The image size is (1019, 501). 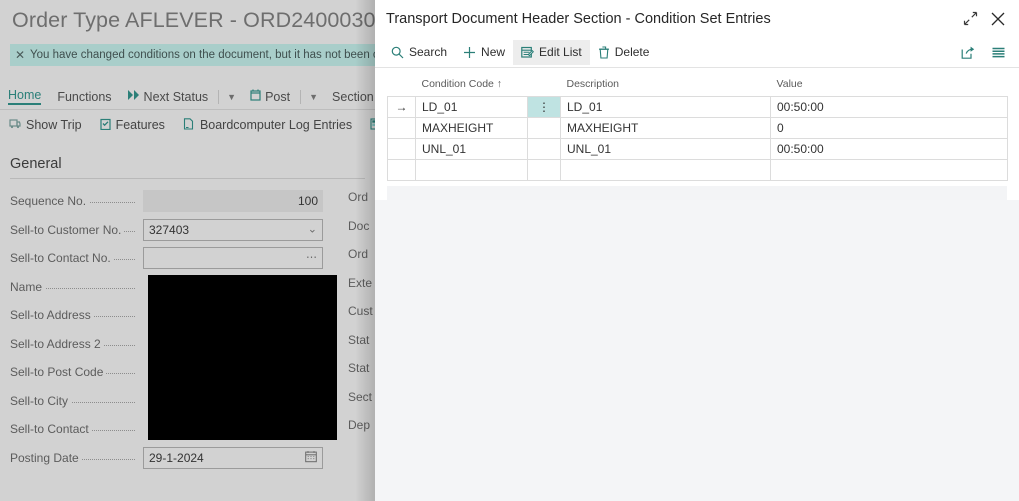 What do you see at coordinates (544, 107) in the screenshot?
I see `row-menu-icon: ⋮` at bounding box center [544, 107].